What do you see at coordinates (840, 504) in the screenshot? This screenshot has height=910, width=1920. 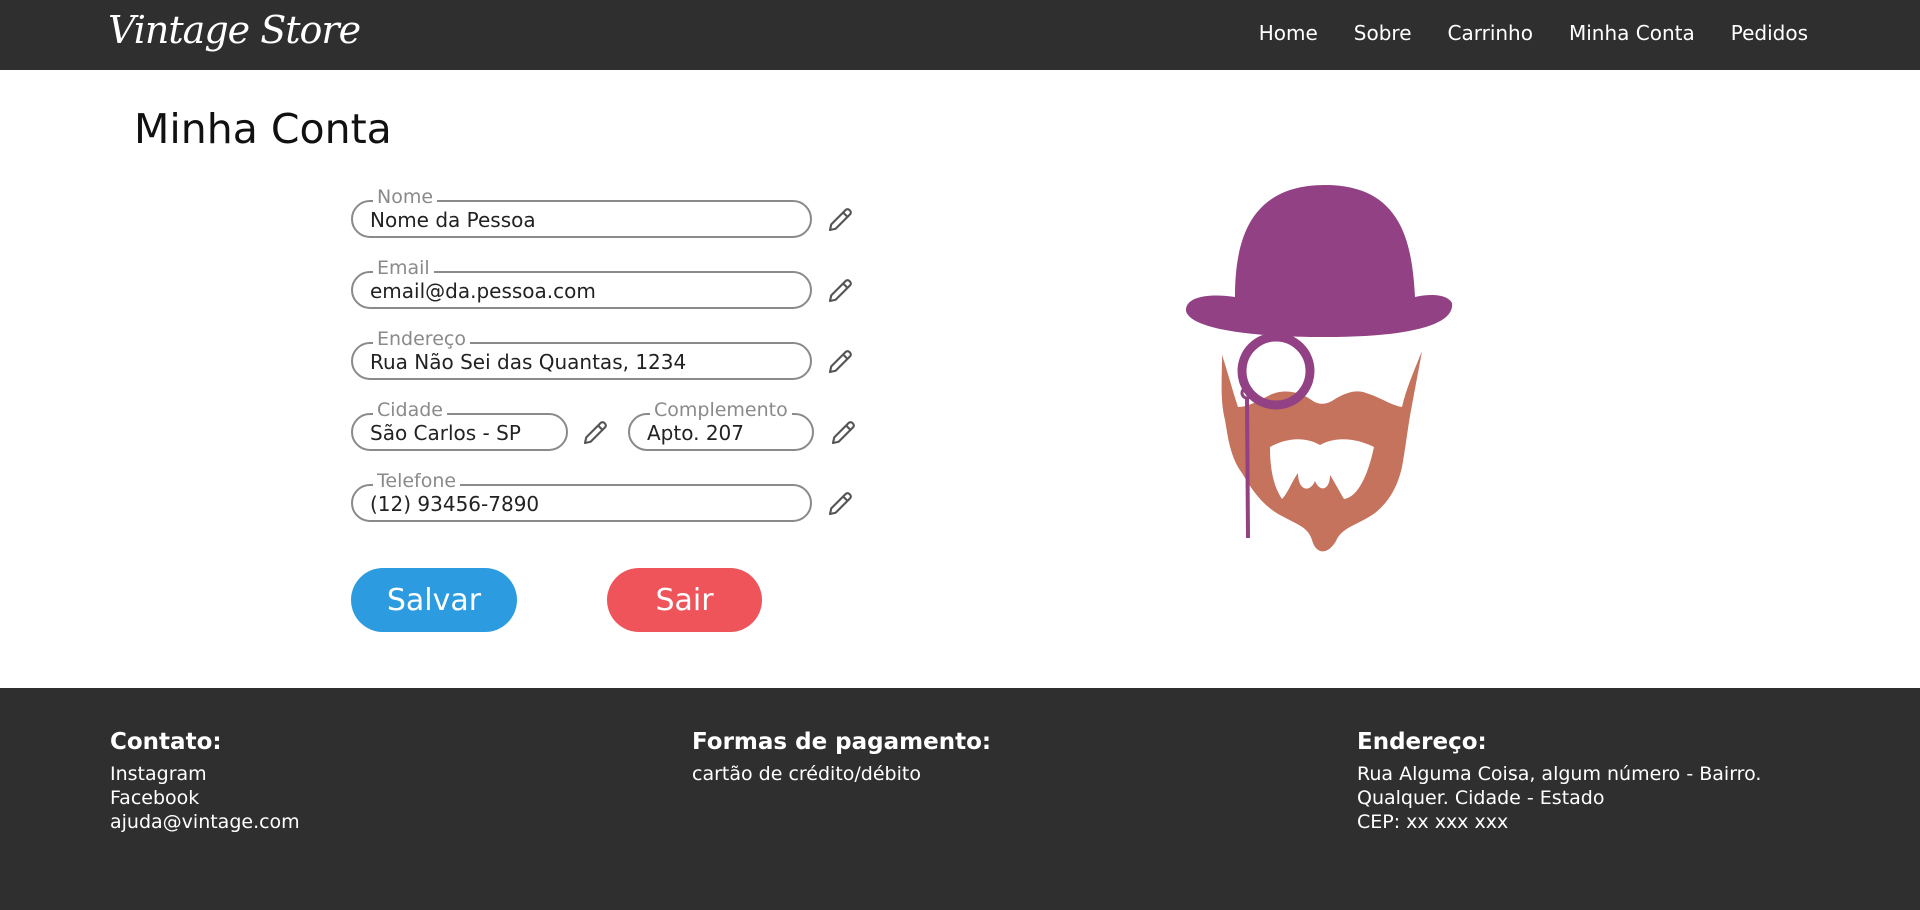 I see `edit-telefone-pencil-icon` at bounding box center [840, 504].